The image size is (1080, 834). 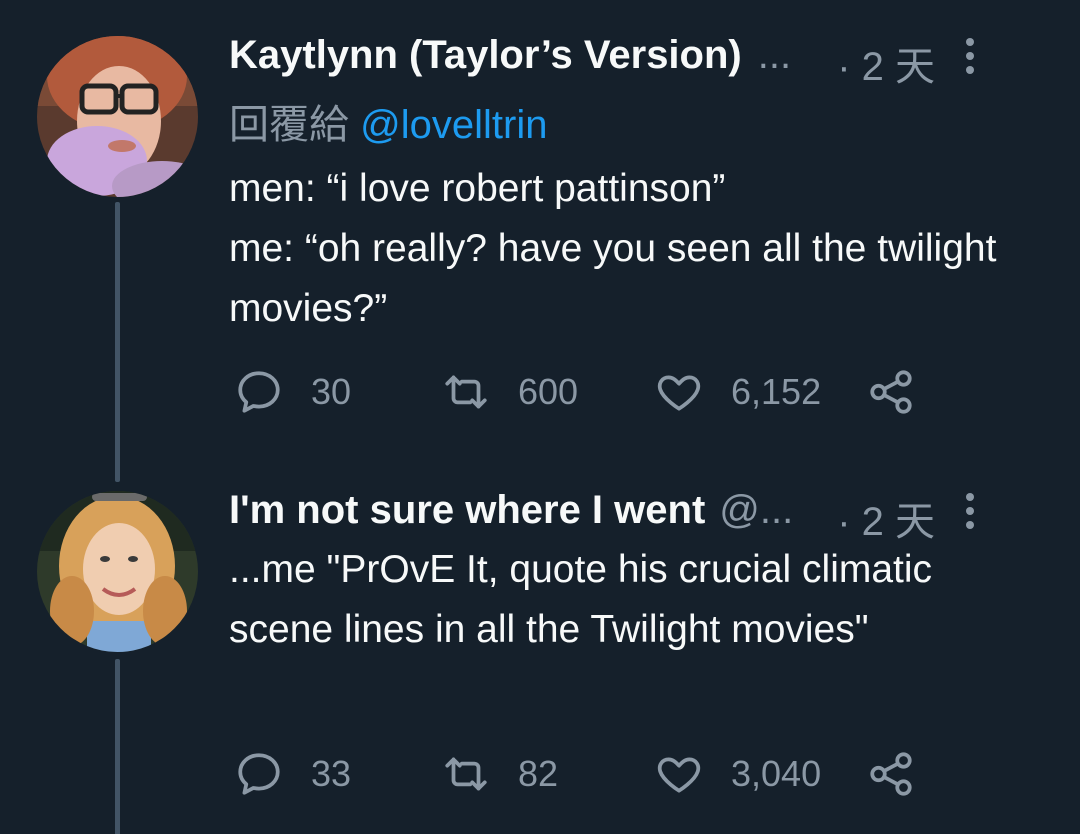 What do you see at coordinates (331, 391) in the screenshot?
I see `reply-count: 30` at bounding box center [331, 391].